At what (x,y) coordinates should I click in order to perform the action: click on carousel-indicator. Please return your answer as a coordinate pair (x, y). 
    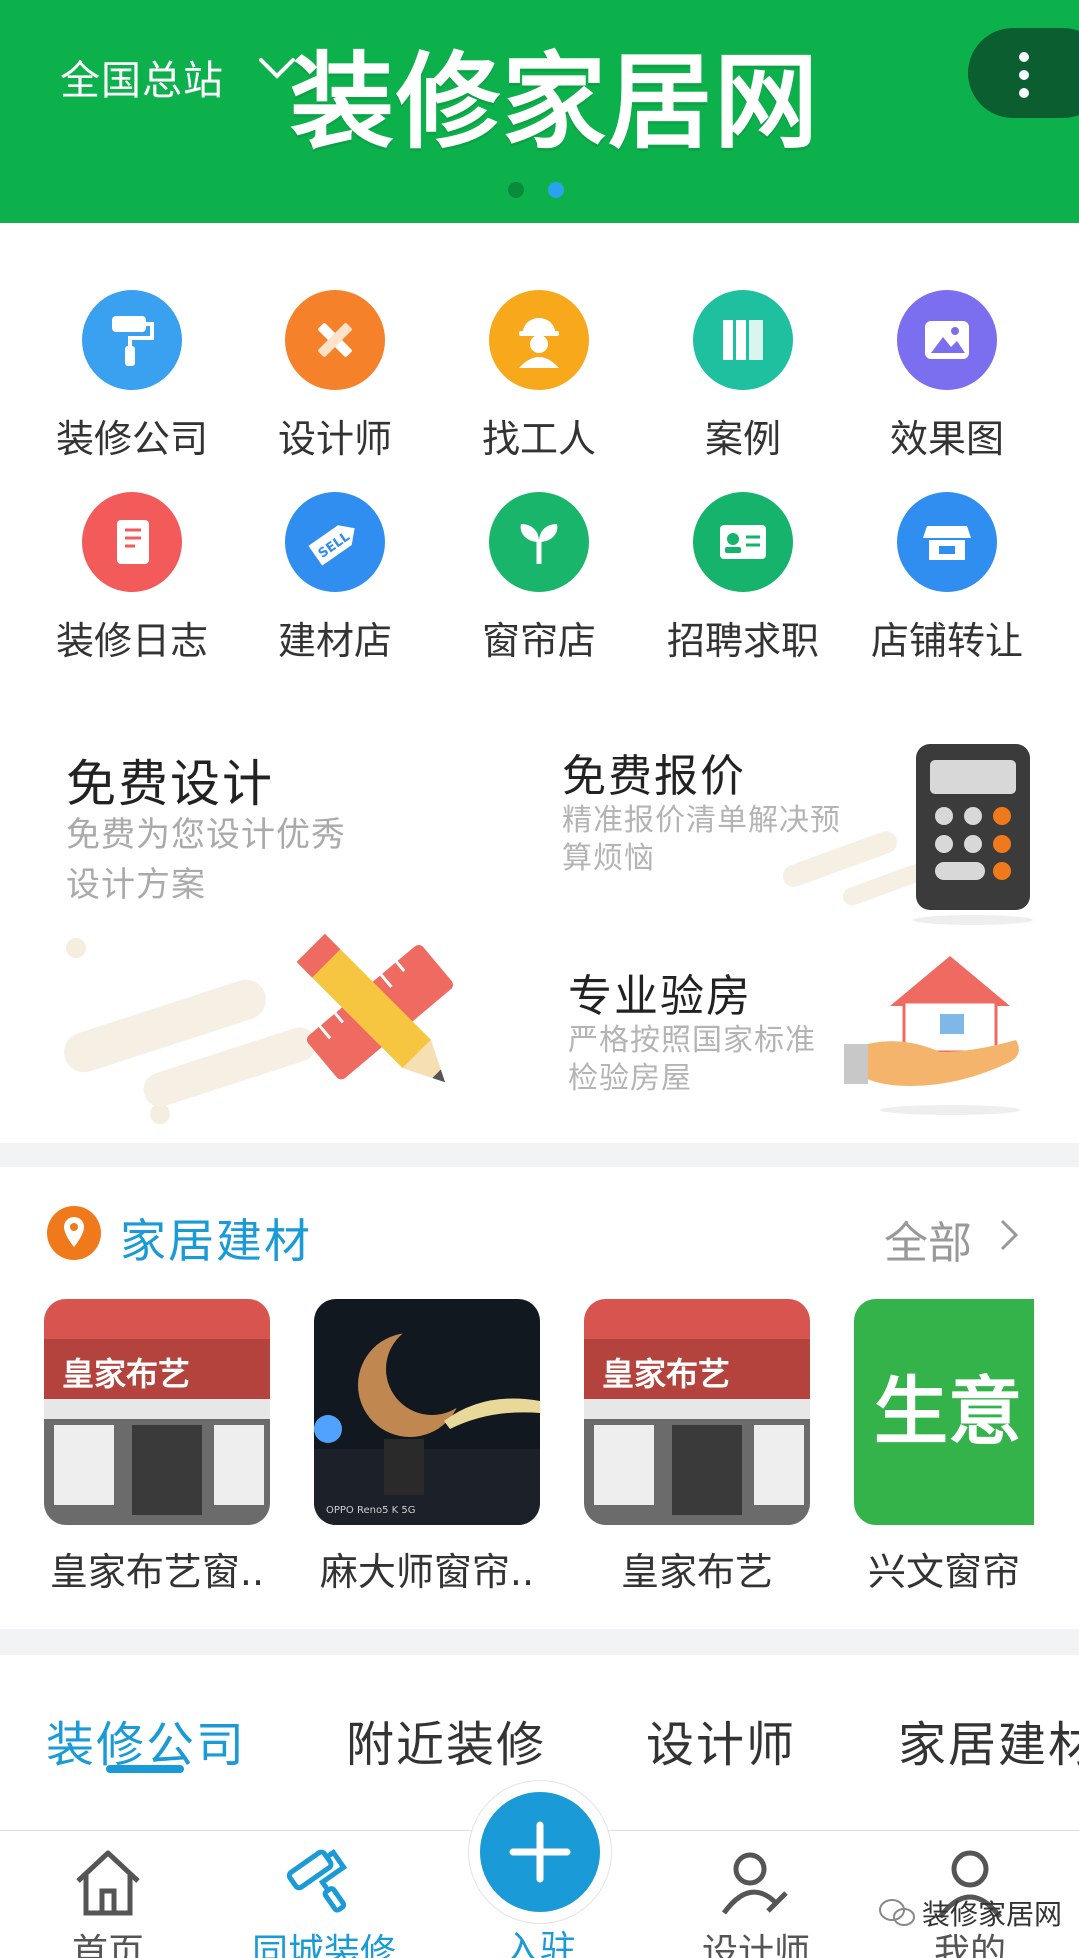
    Looking at the image, I should click on (536, 190).